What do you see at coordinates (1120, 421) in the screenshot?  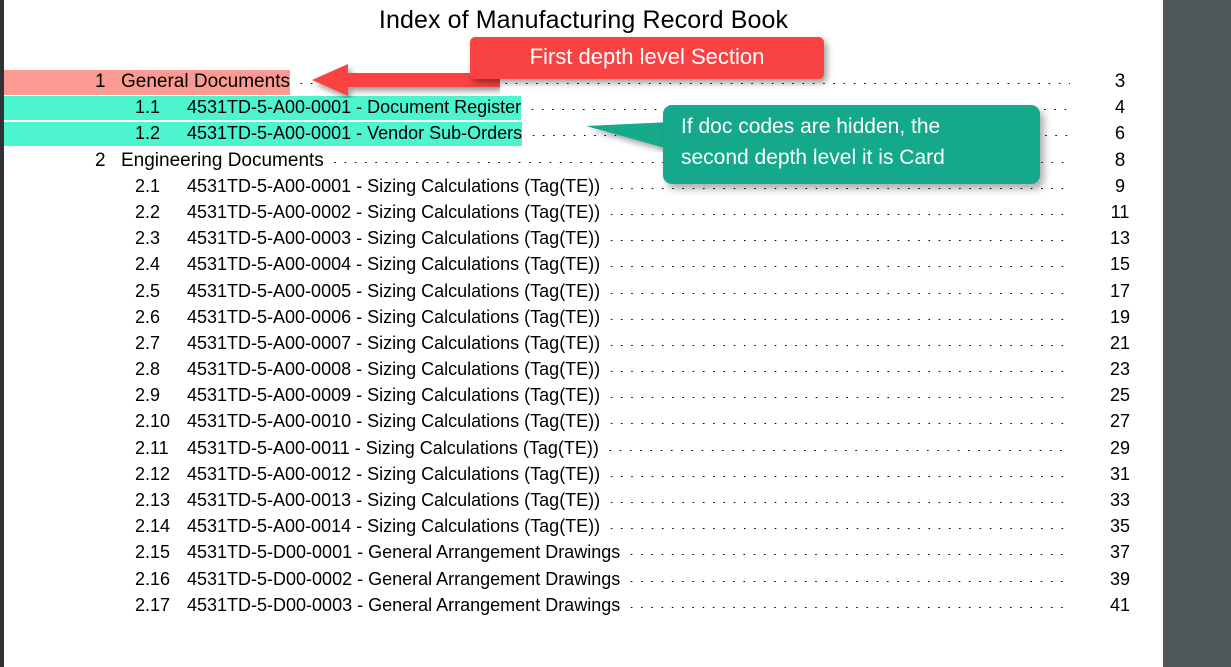 I see `toc-entry-page-number: 27` at bounding box center [1120, 421].